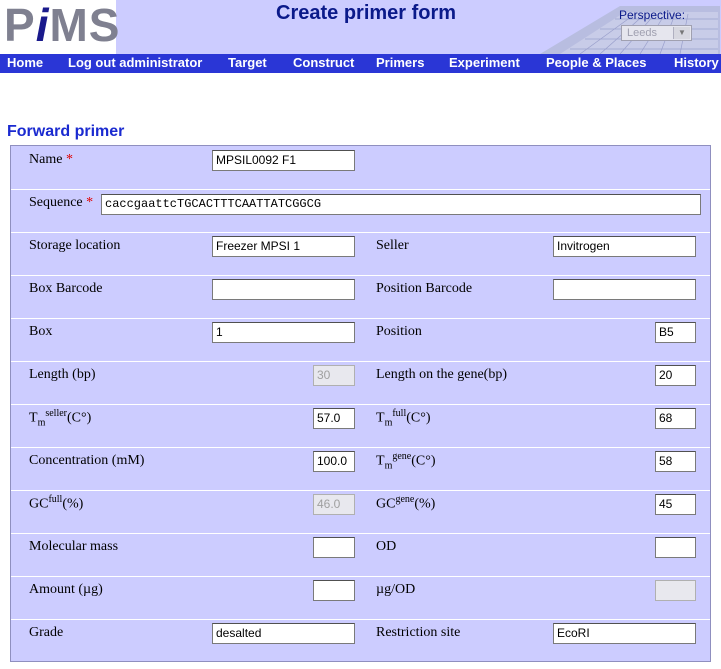 This screenshot has width=721, height=669. I want to click on sequence-label: Sequence *, so click(61, 202).